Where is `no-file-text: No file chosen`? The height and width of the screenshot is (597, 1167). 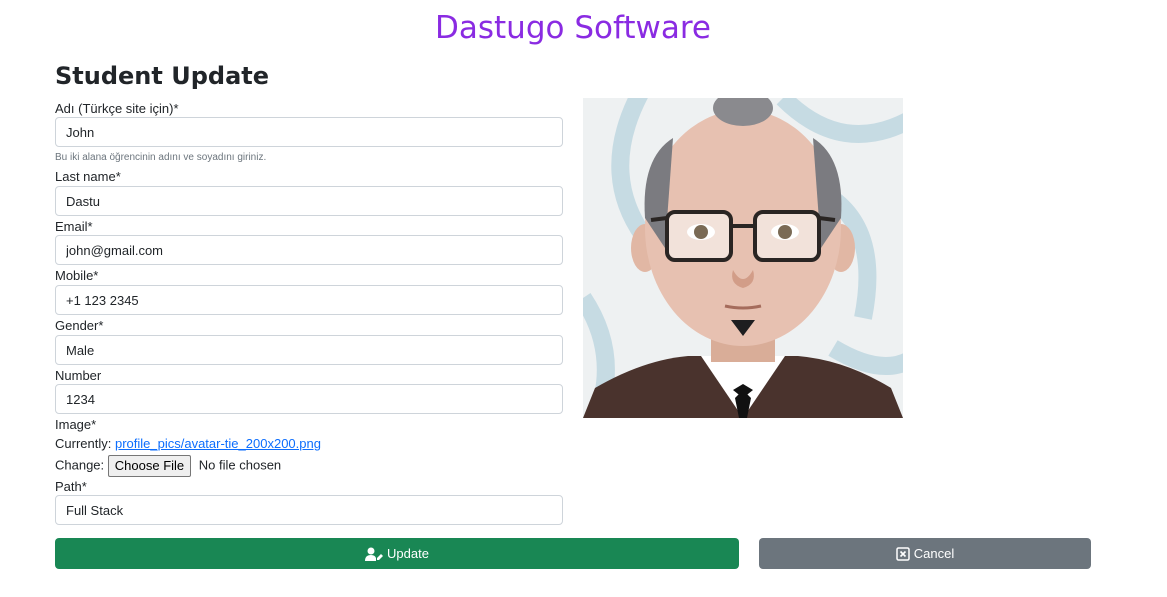 no-file-text: No file chosen is located at coordinates (240, 465).